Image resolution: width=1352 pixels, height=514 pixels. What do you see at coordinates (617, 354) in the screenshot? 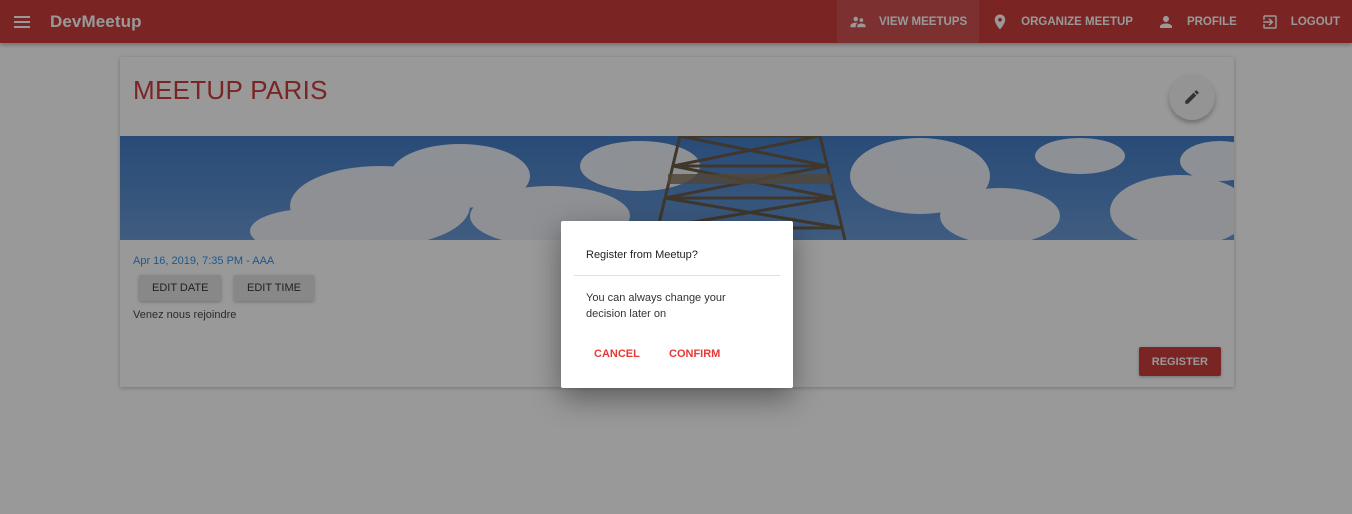
I see `cancel-button: CANCEL` at bounding box center [617, 354].